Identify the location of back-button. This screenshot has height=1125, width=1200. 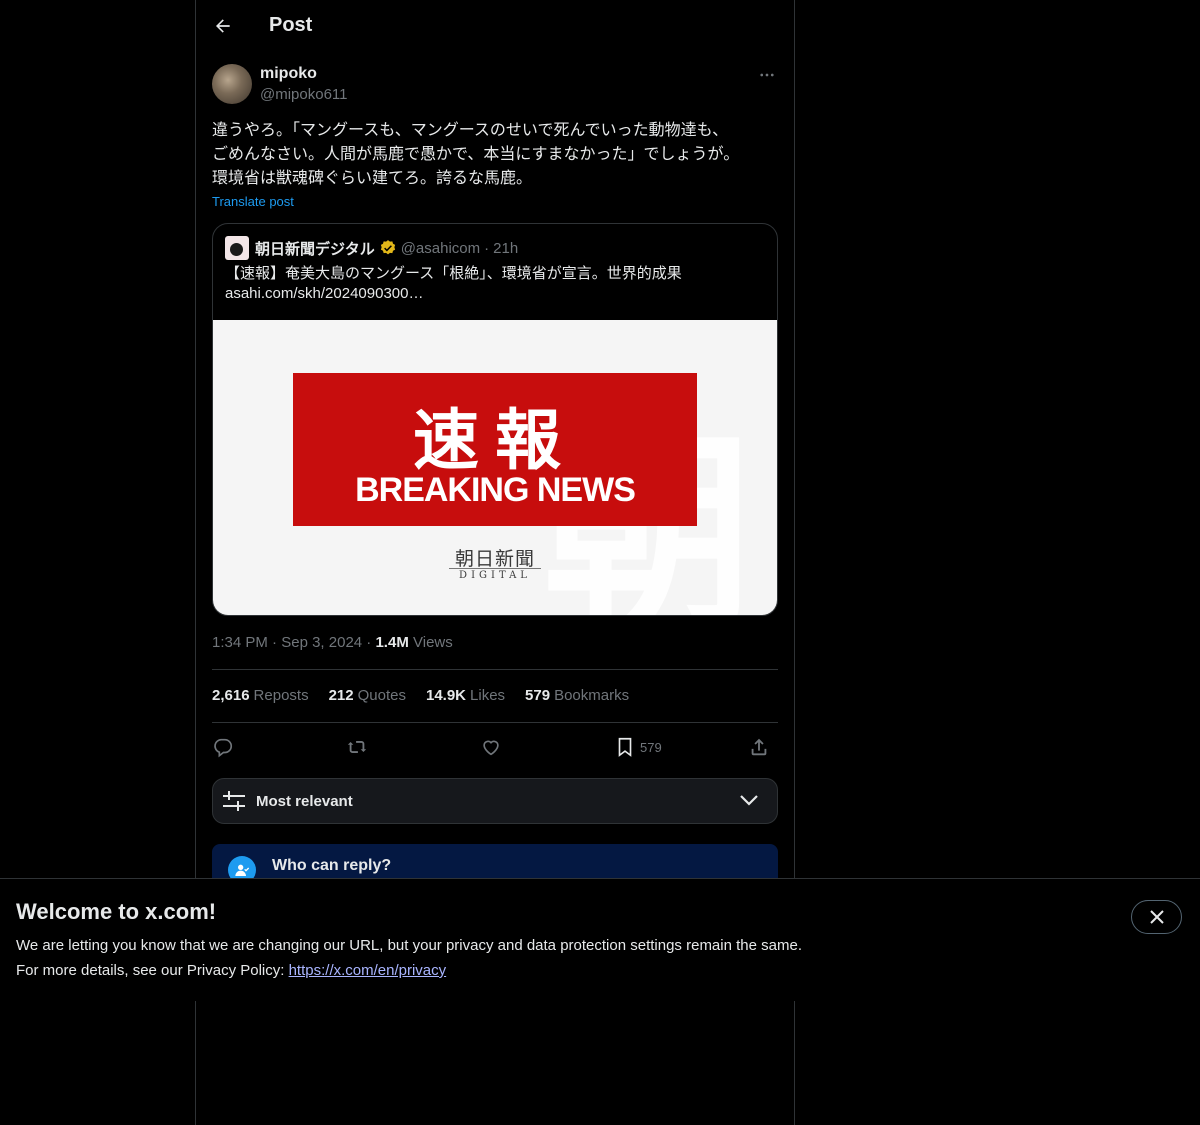
(223, 26).